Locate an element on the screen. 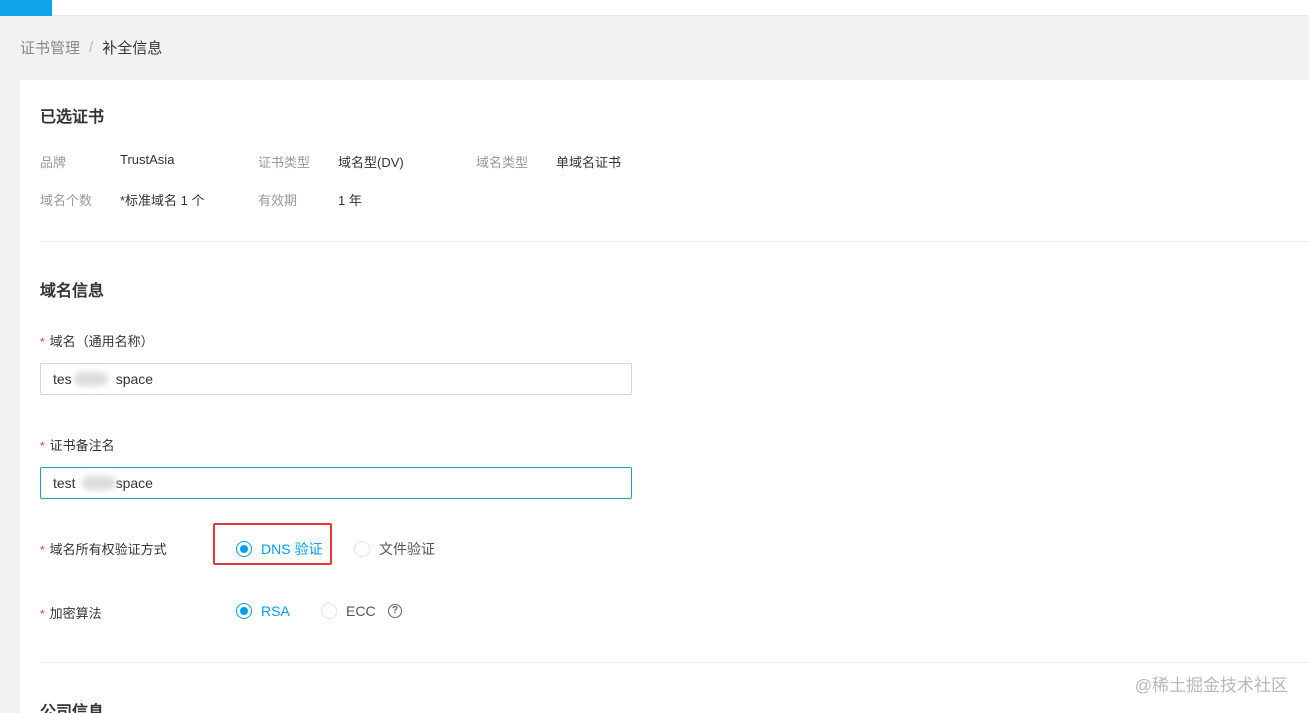 The image size is (1309, 713). cert-type-label: 证书类型 is located at coordinates (284, 162).